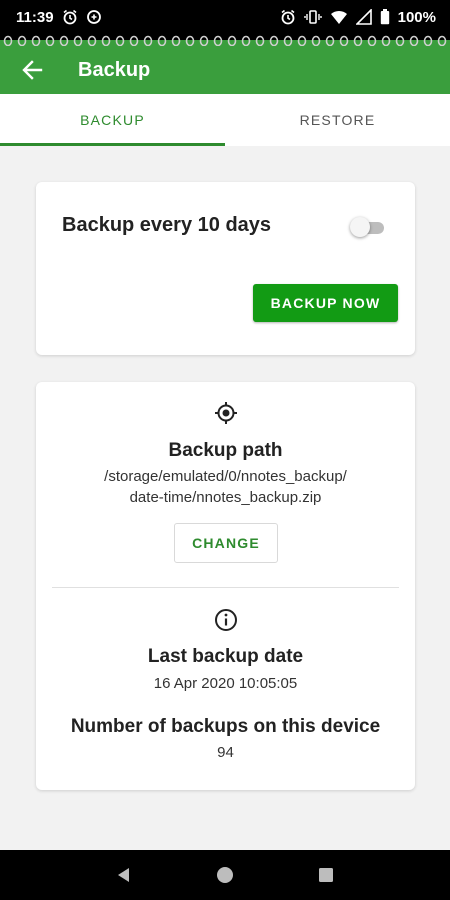  What do you see at coordinates (225, 70) in the screenshot?
I see `app-toolbar: Backup` at bounding box center [225, 70].